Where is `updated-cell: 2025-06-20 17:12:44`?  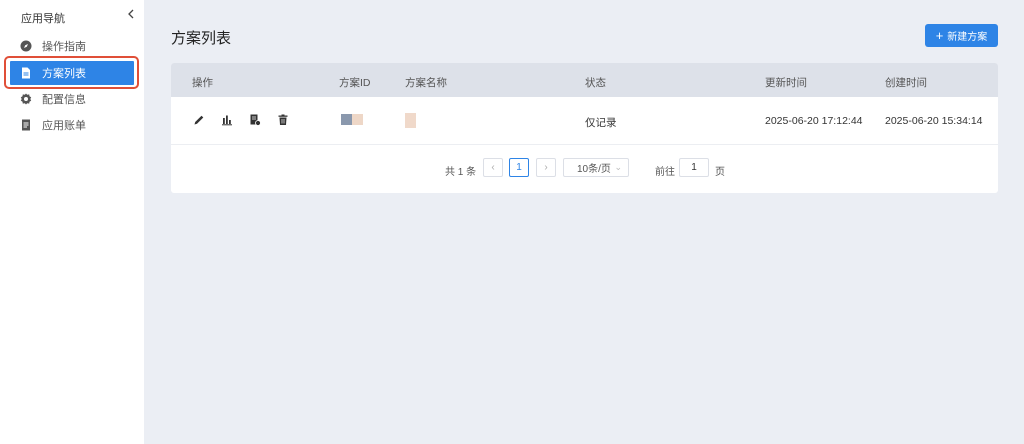 updated-cell: 2025-06-20 17:12:44 is located at coordinates (814, 121).